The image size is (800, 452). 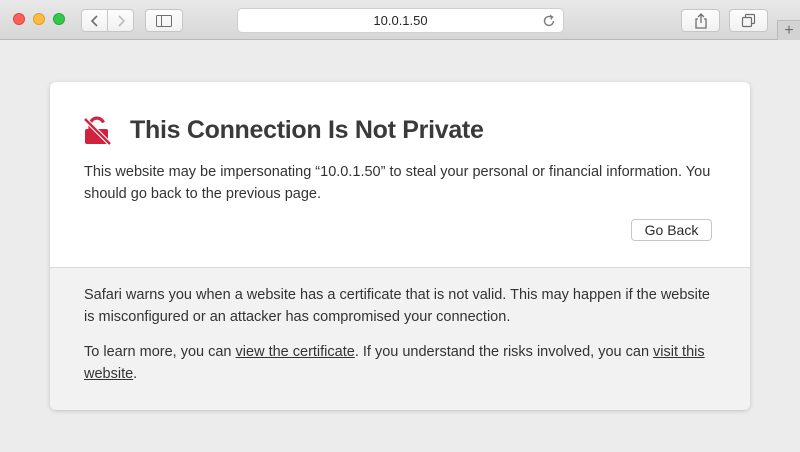 I want to click on address-text: 10.0.1.50, so click(x=400, y=20).